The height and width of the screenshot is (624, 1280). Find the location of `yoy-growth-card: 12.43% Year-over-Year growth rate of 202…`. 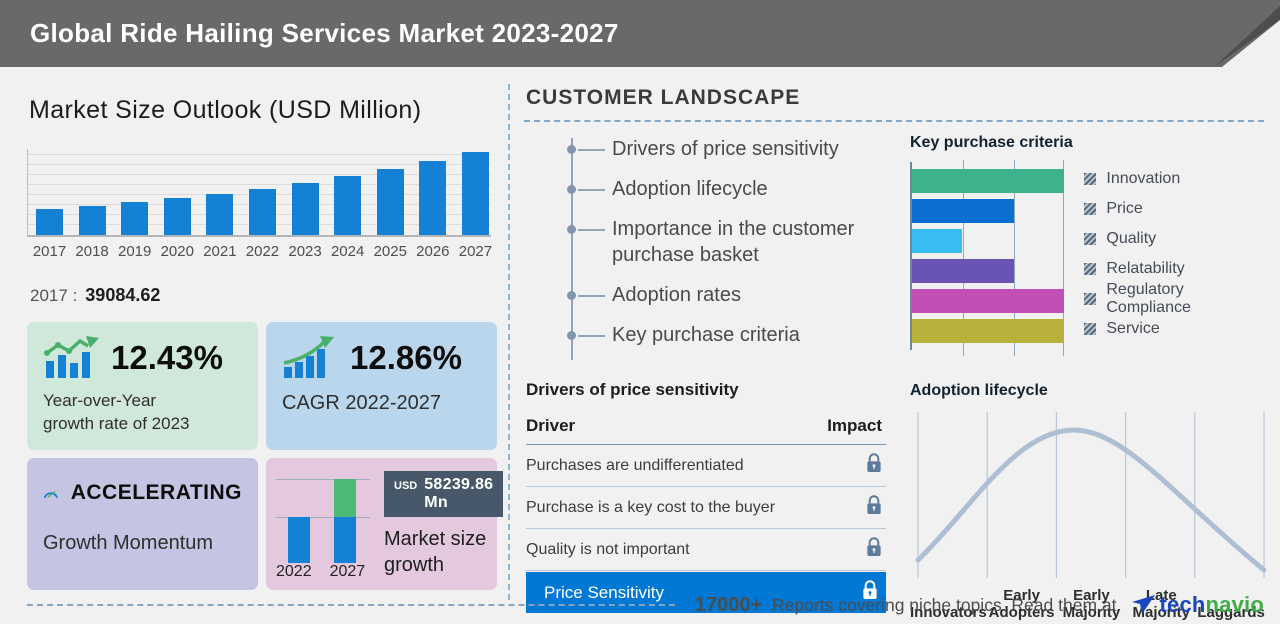

yoy-growth-card: 12.43% Year-over-Year growth rate of 202… is located at coordinates (142, 386).